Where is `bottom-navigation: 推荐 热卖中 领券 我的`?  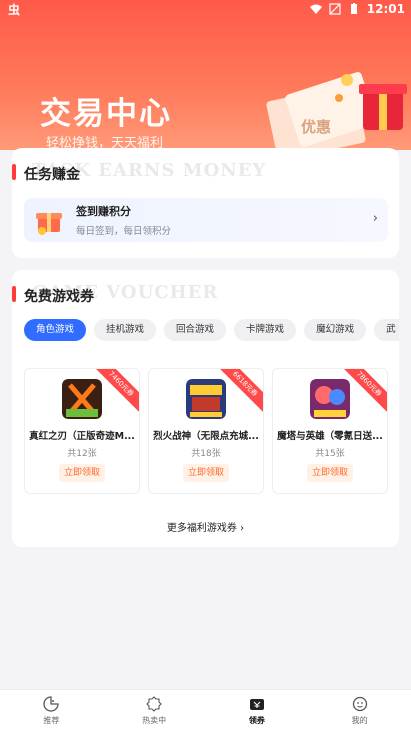 bottom-navigation: 推荐 热卖中 领券 我的 is located at coordinates (205, 710).